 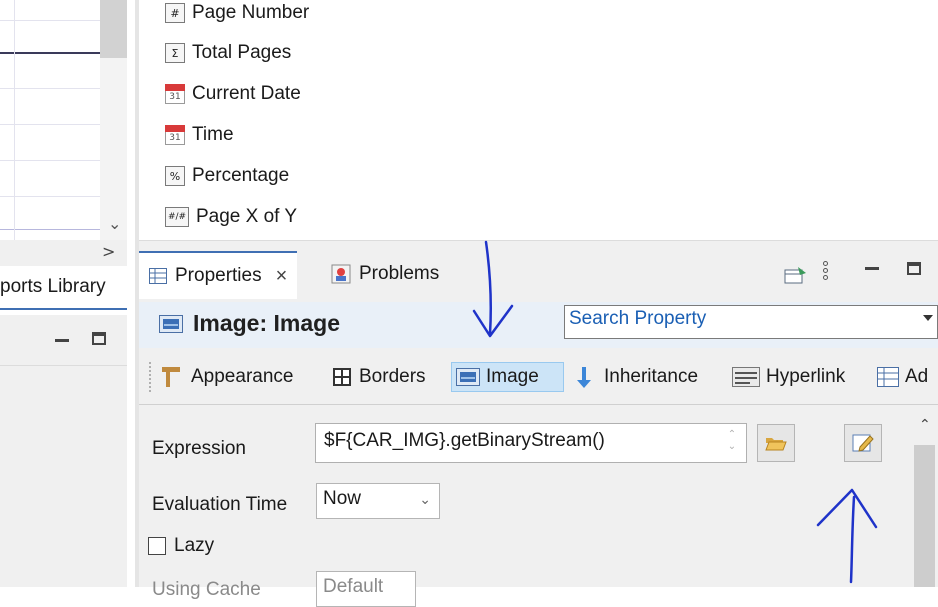 What do you see at coordinates (847, 536) in the screenshot?
I see `annotation-arrow-up` at bounding box center [847, 536].